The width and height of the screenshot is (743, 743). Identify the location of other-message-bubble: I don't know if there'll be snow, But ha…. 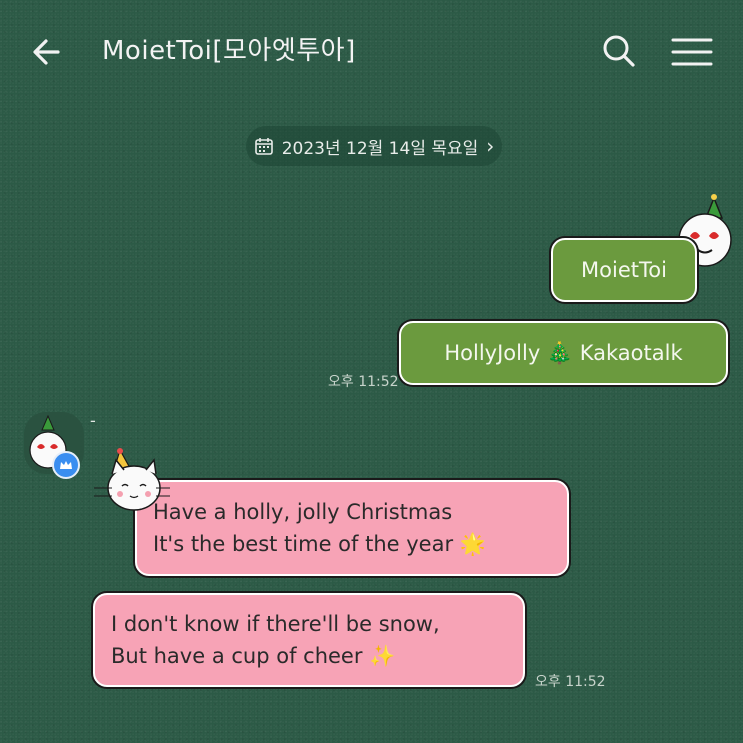
(309, 640).